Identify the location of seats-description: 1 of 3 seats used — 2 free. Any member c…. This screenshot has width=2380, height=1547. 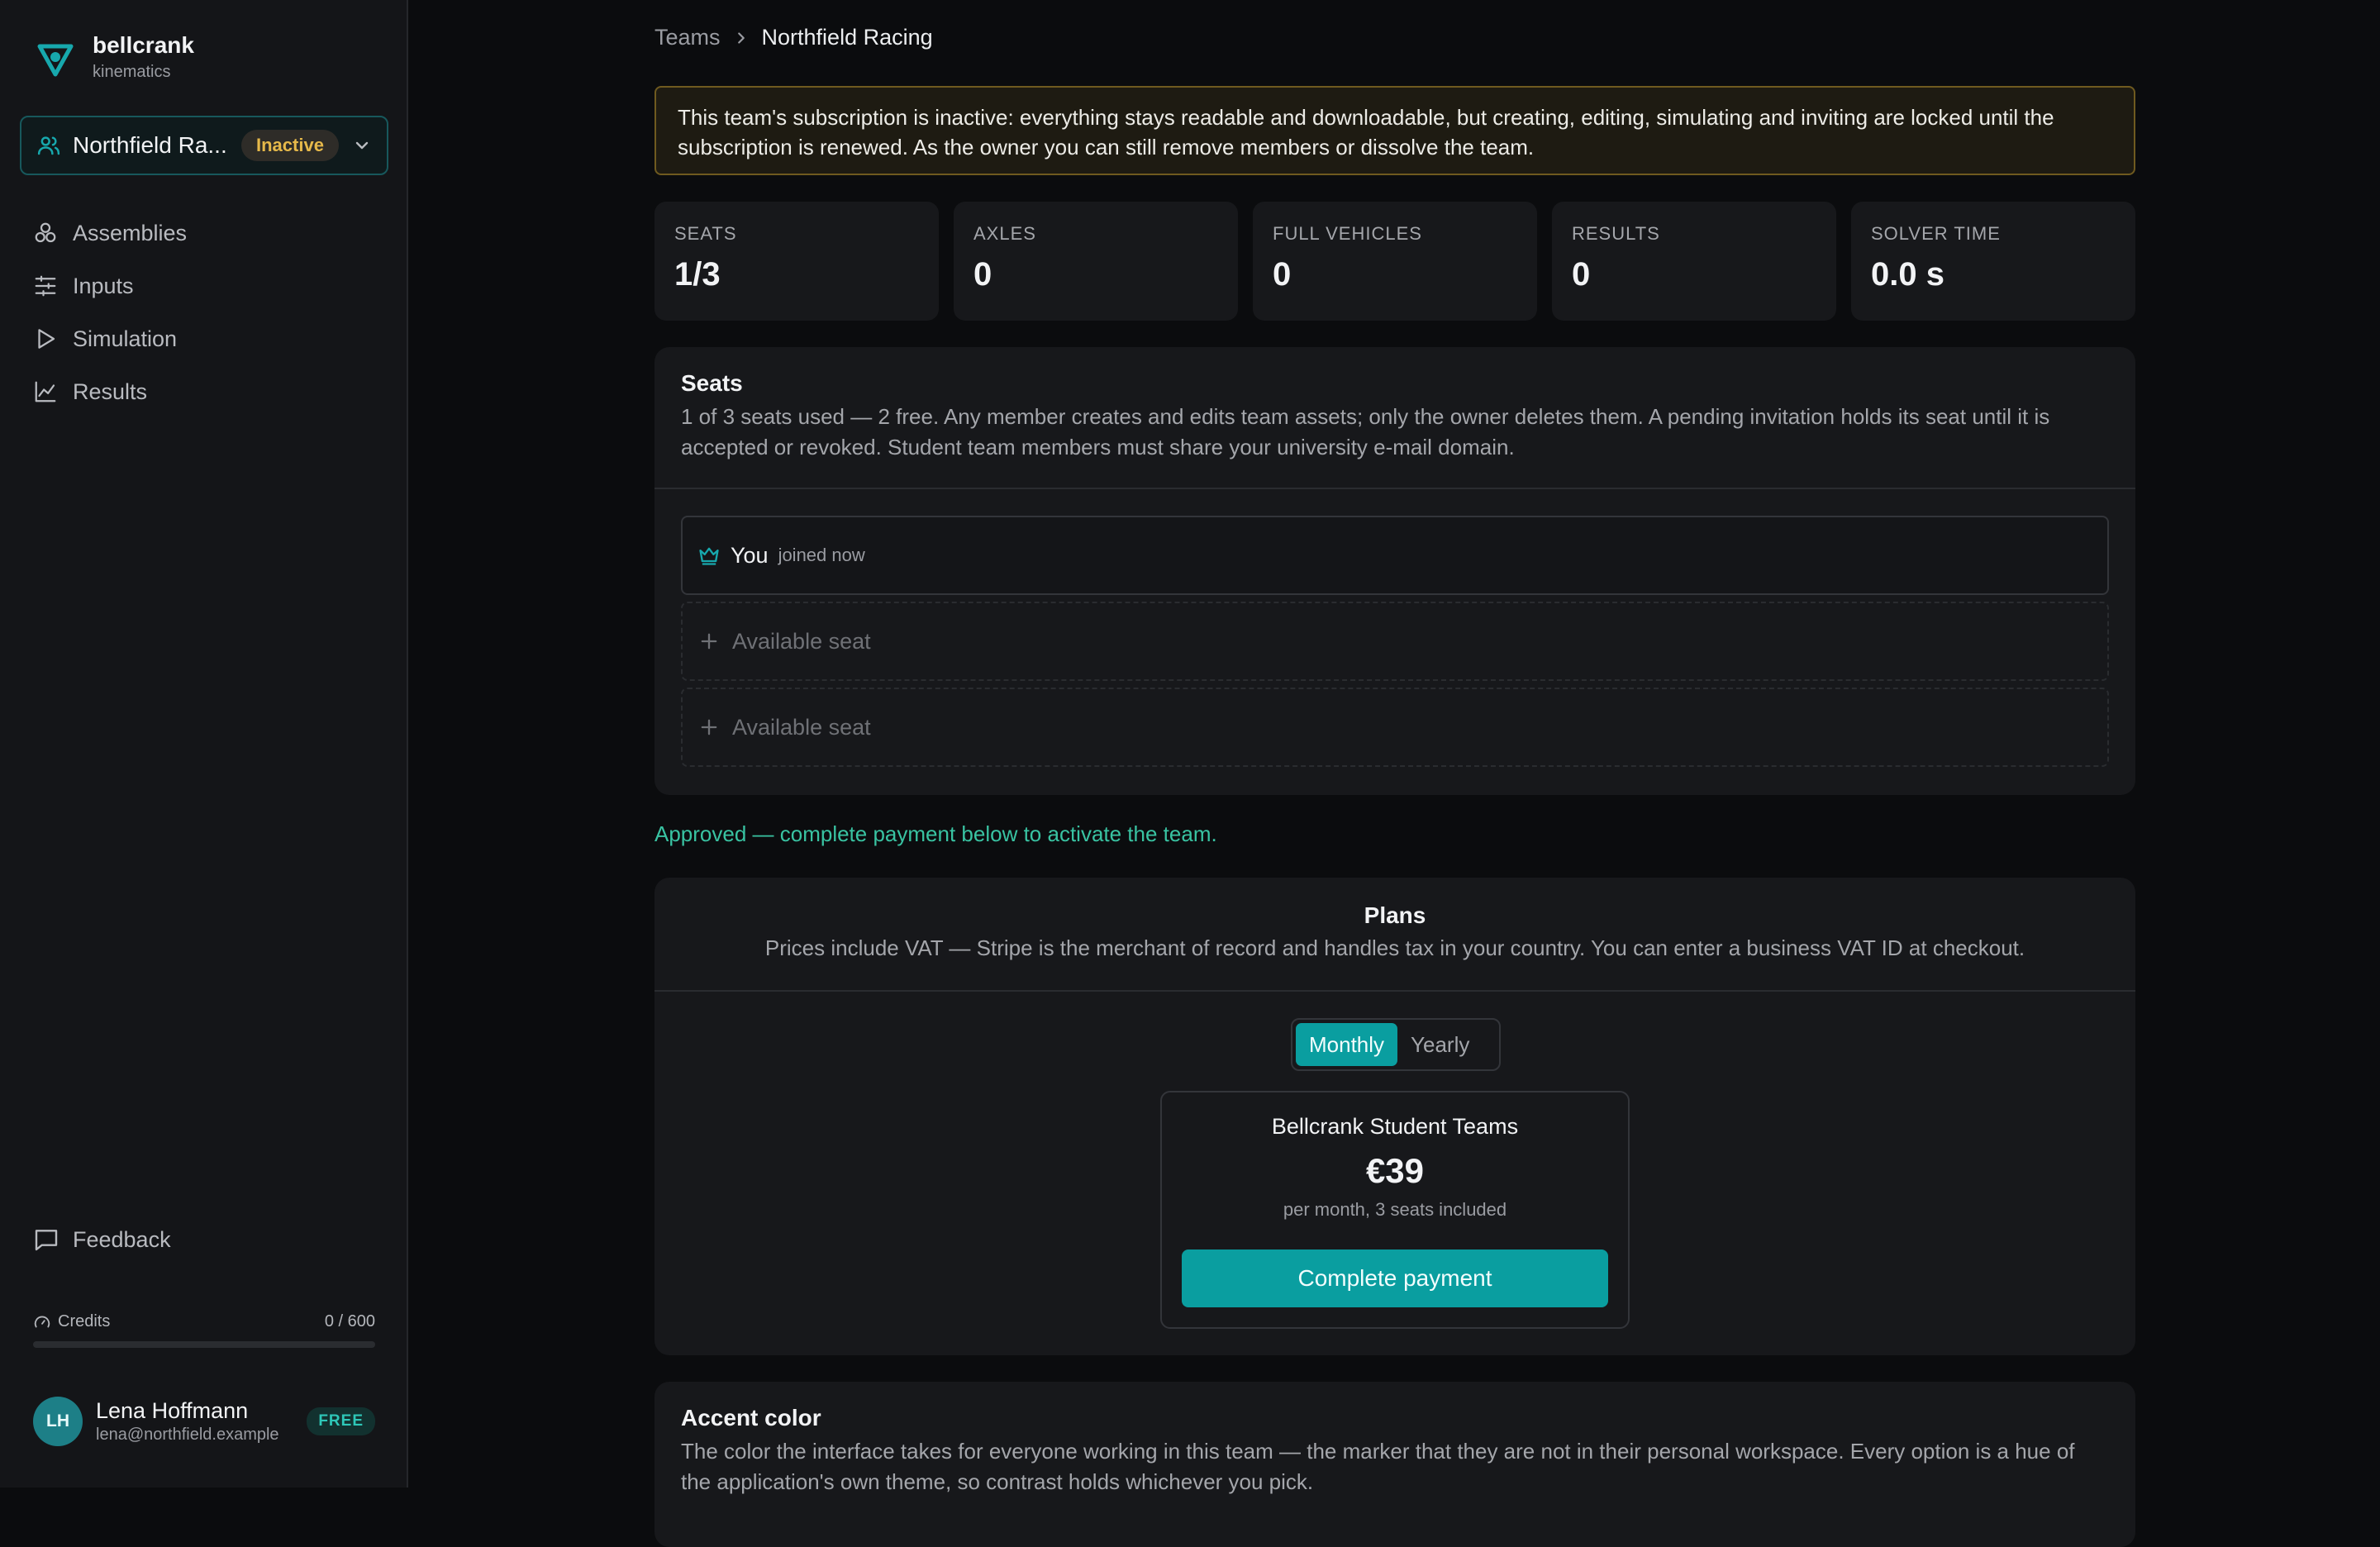
(1365, 431).